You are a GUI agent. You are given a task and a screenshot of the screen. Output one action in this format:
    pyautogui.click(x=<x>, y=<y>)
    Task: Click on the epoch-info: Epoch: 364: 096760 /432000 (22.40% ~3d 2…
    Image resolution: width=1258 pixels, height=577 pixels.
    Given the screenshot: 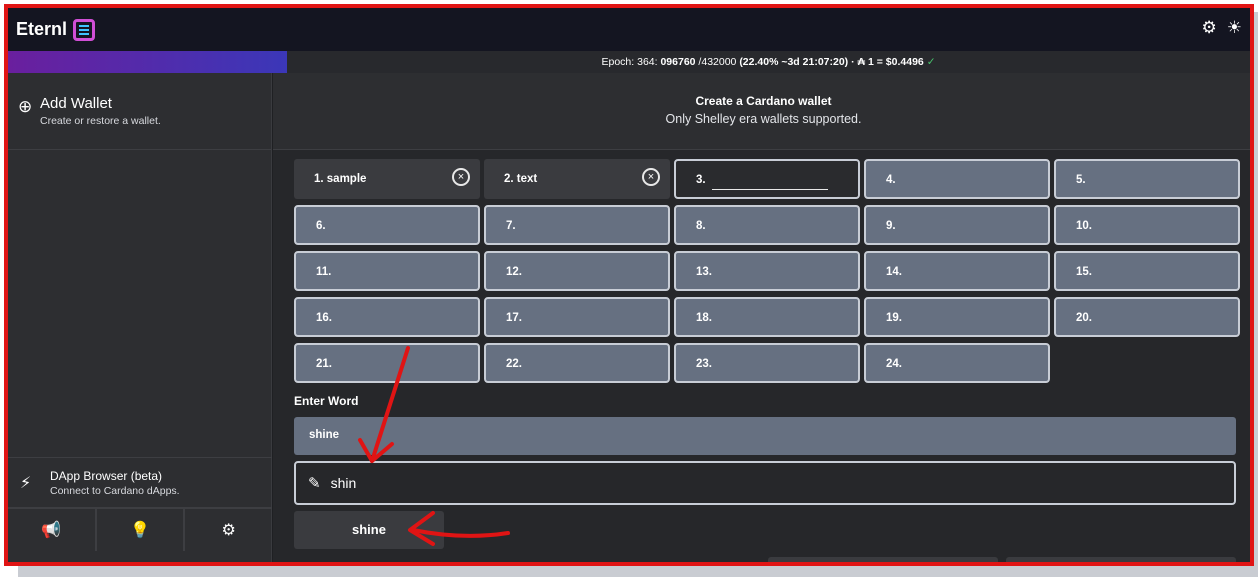 What is the action you would take?
    pyautogui.click(x=768, y=62)
    